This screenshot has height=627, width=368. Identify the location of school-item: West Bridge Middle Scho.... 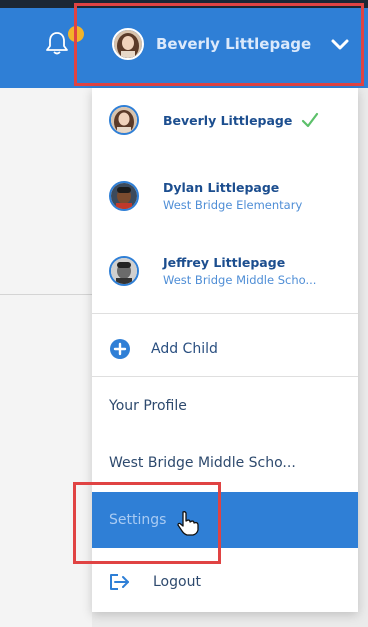
(225, 463).